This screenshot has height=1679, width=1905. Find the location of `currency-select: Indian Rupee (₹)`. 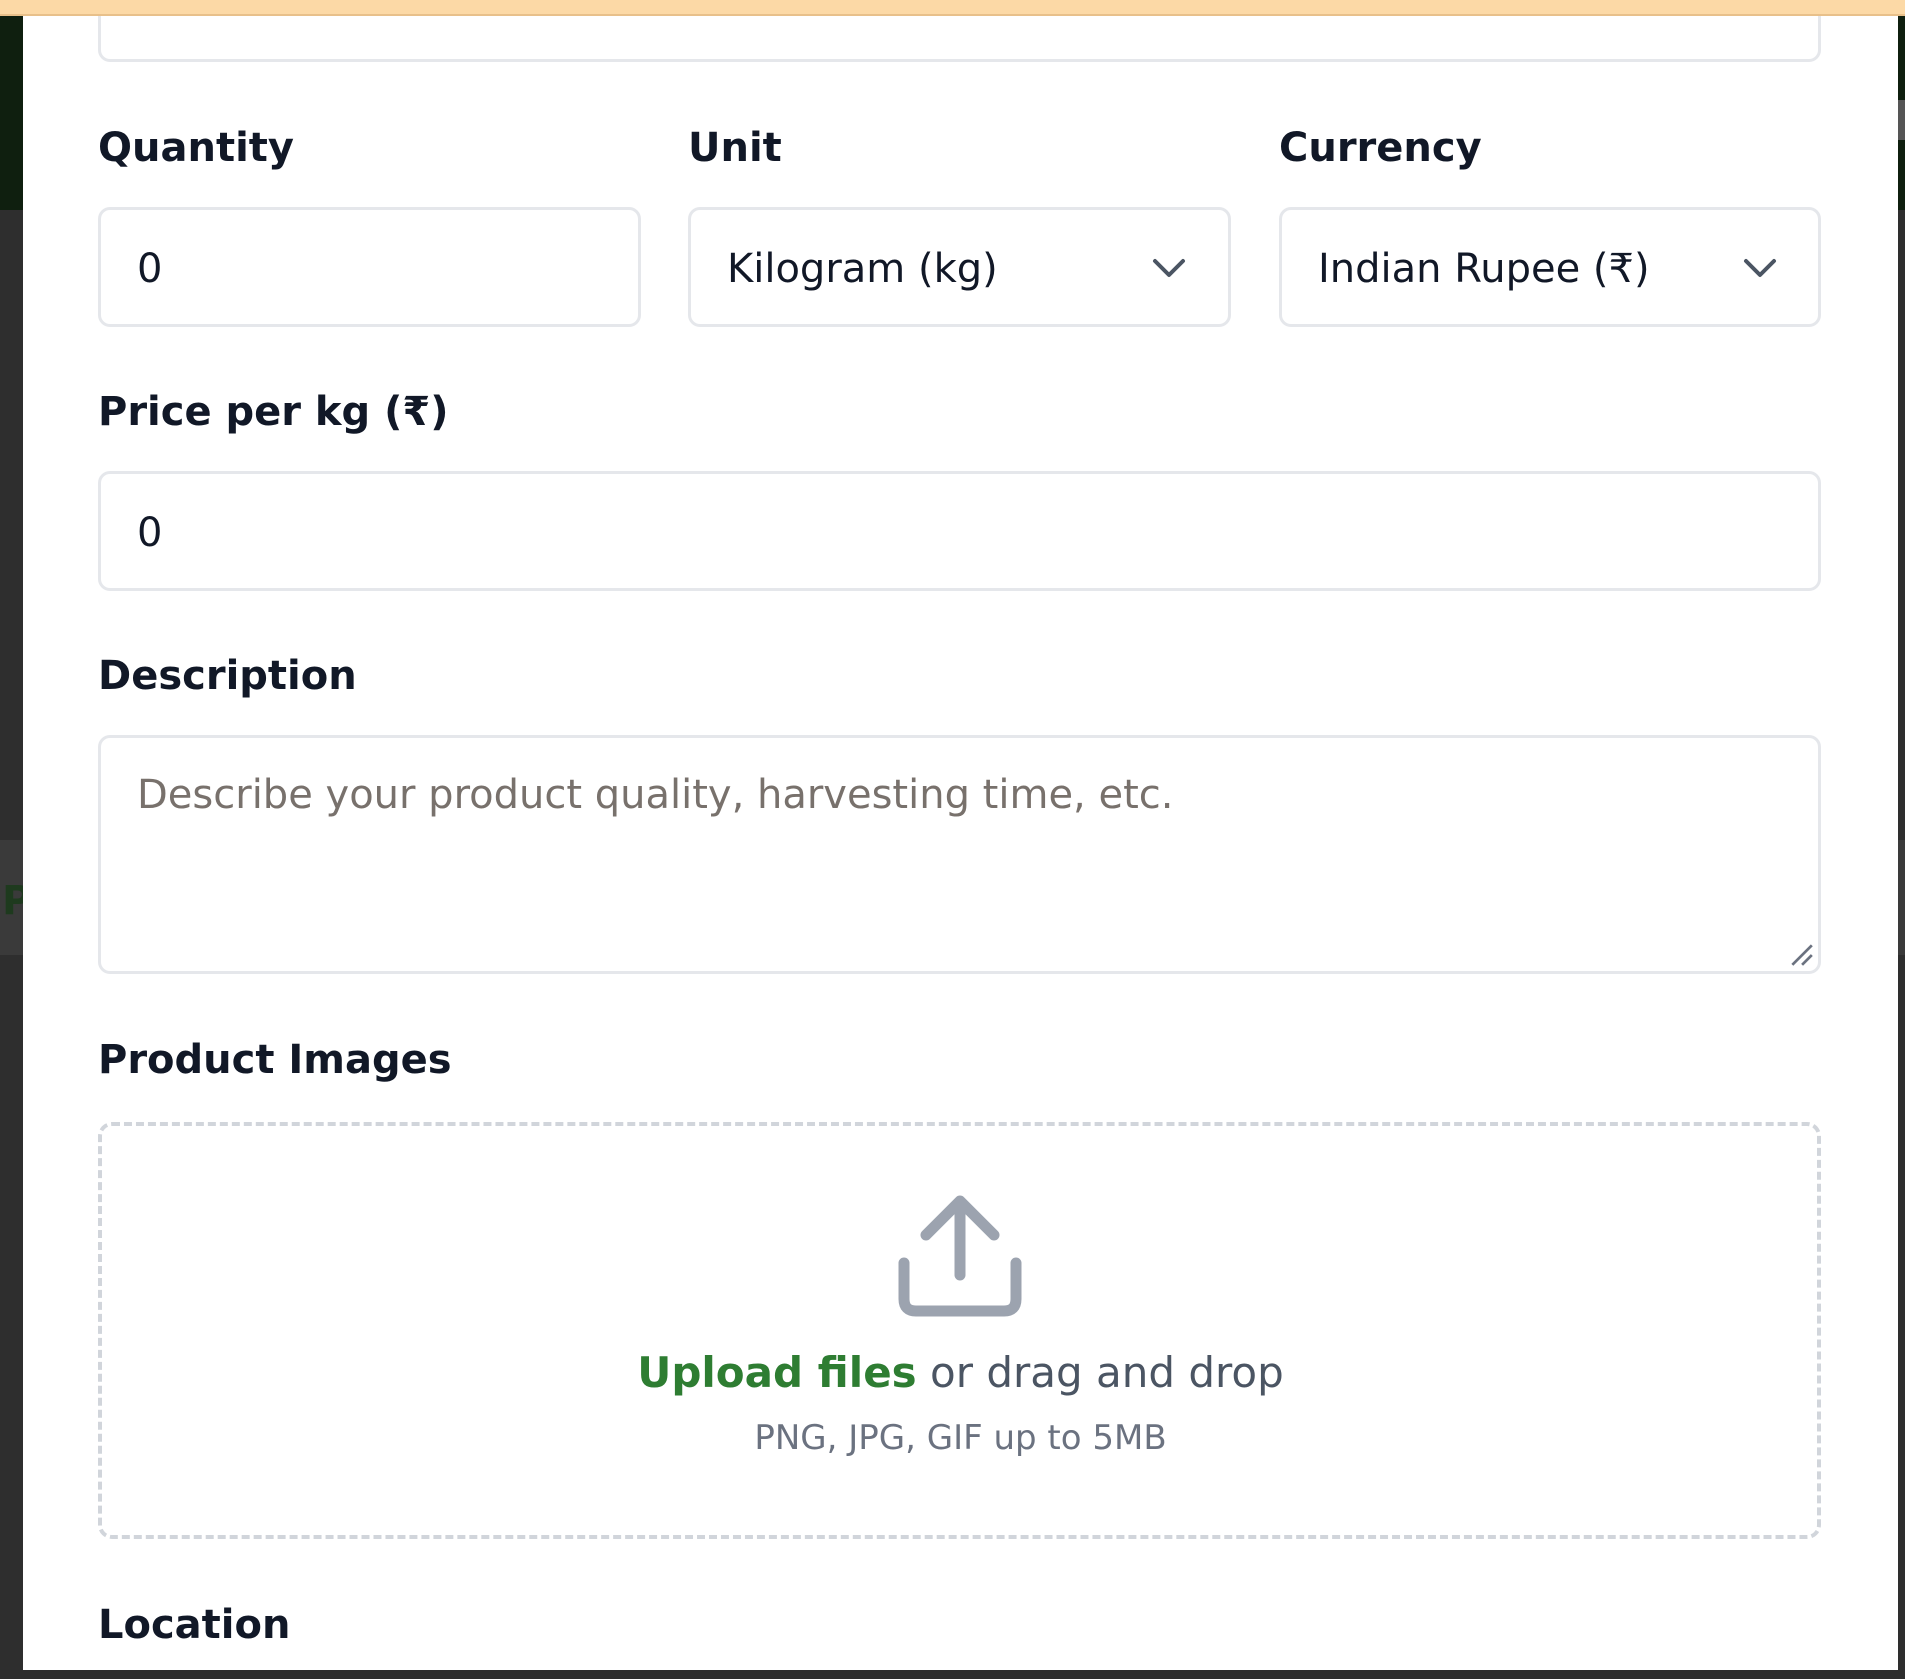

currency-select: Indian Rupee (₹) is located at coordinates (1550, 267).